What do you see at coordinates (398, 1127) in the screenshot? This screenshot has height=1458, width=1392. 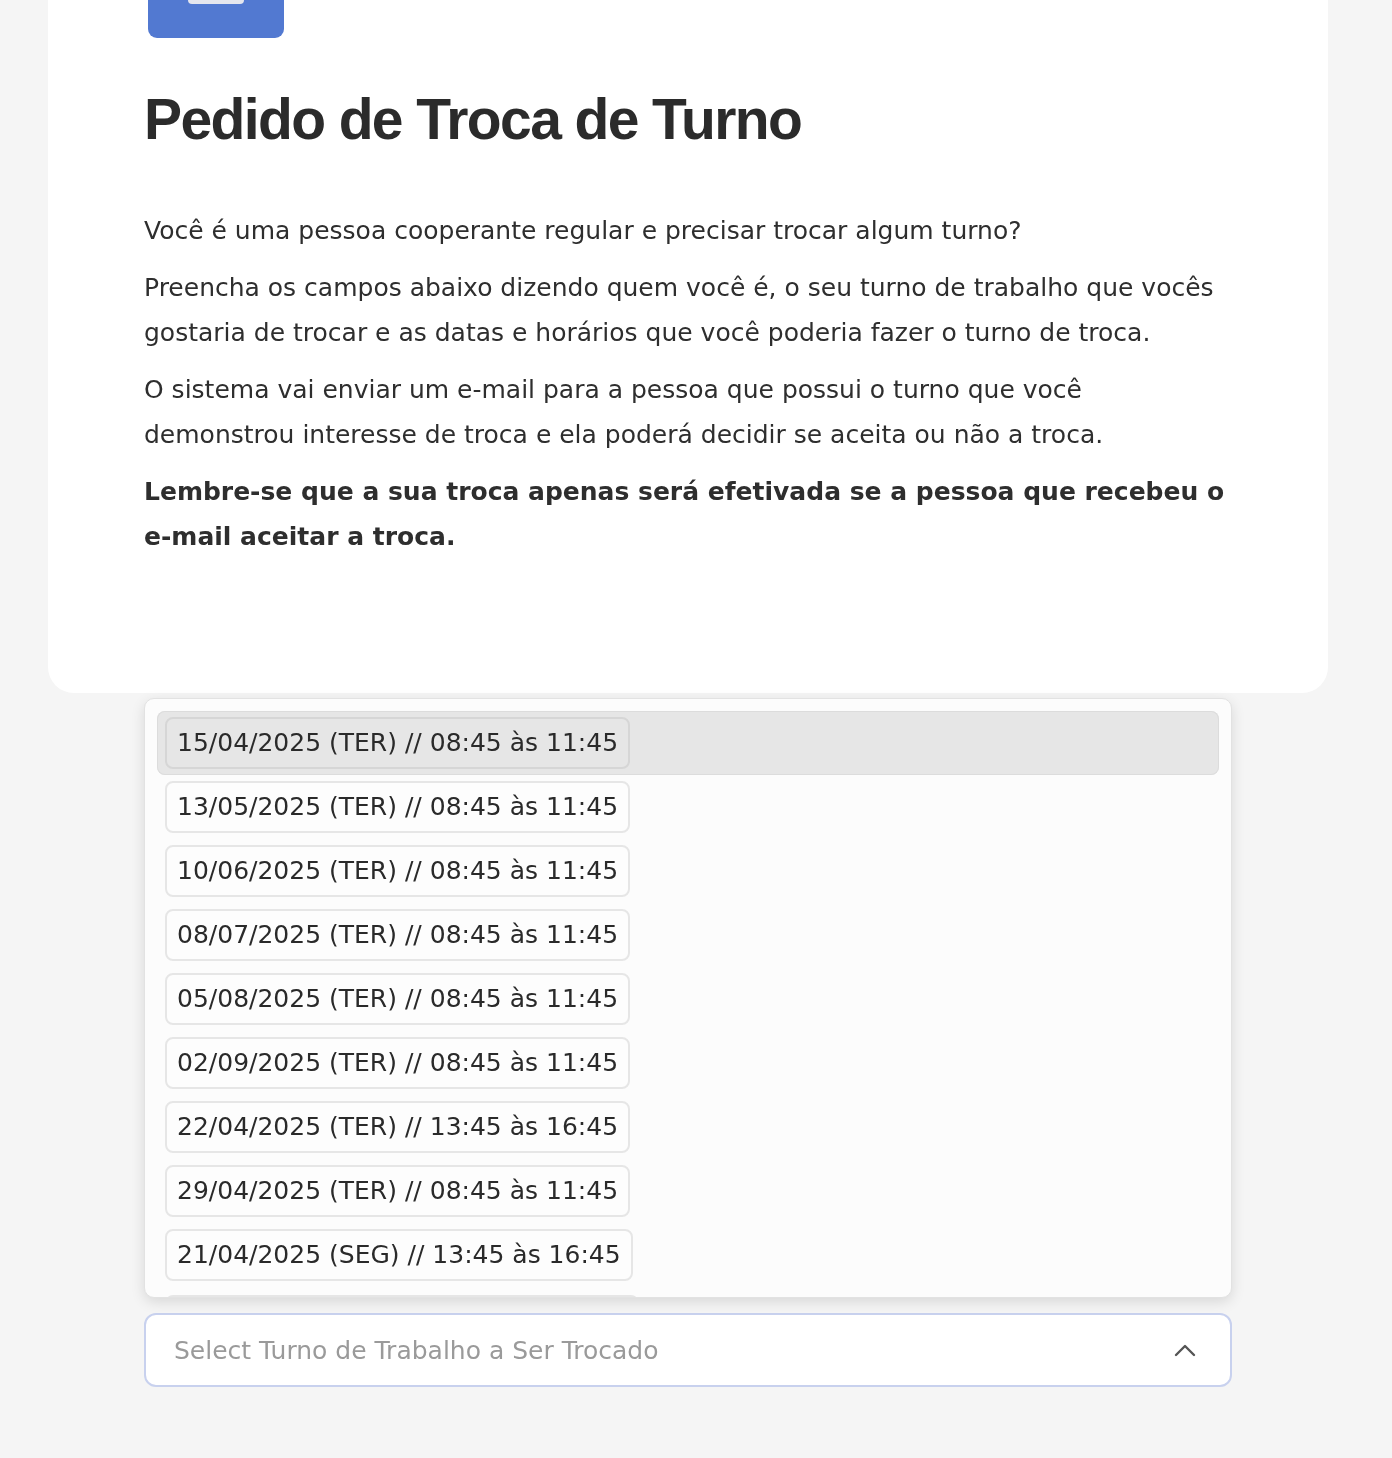 I see `option-label: 22/04/2025 (TER) // 13:45 às 16:45` at bounding box center [398, 1127].